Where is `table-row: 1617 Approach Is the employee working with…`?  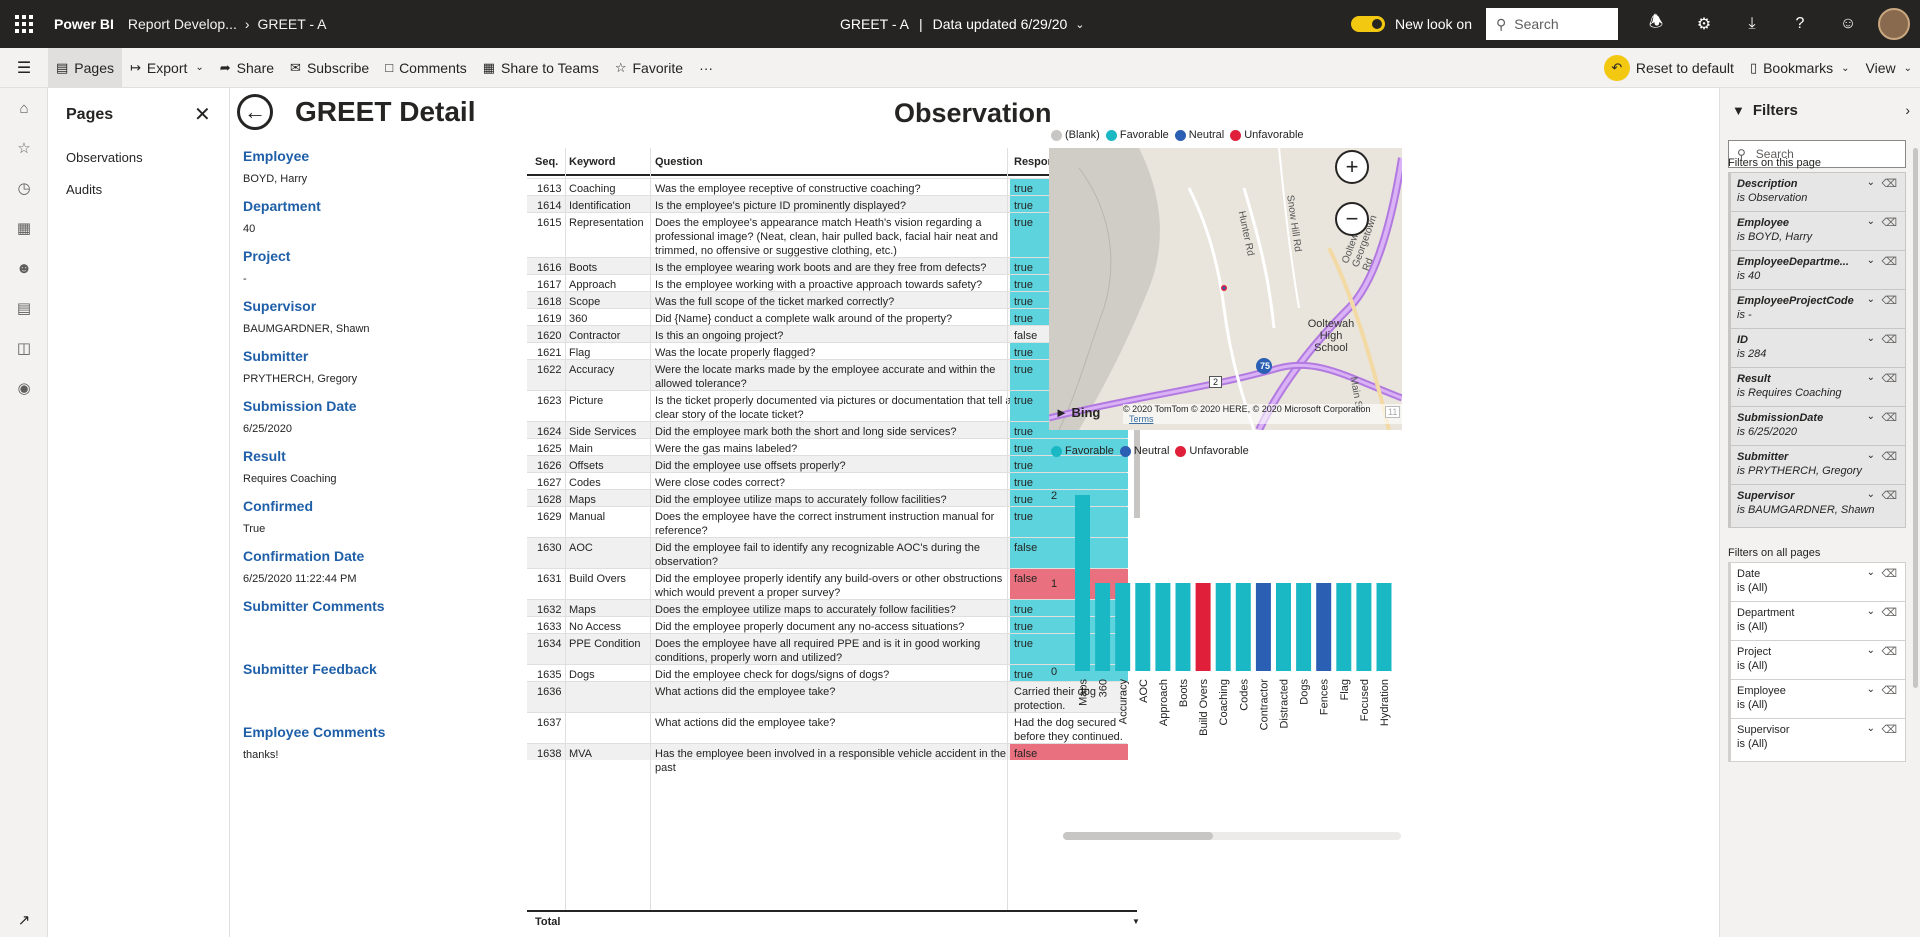 table-row: 1617 Approach Is the employee working with… is located at coordinates (827, 282).